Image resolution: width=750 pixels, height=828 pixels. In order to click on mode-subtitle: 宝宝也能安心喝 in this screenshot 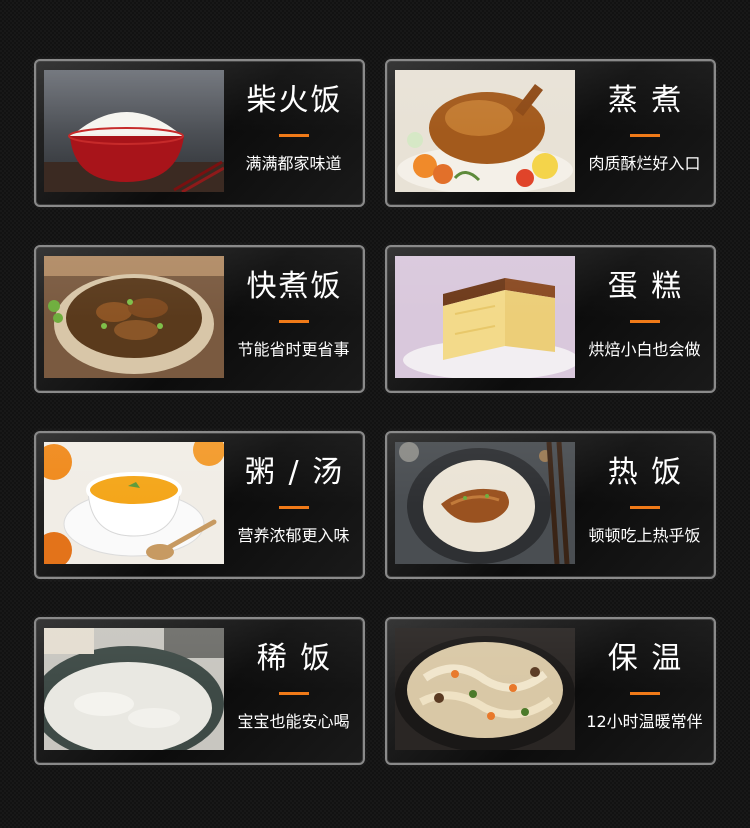, I will do `click(293, 721)`.